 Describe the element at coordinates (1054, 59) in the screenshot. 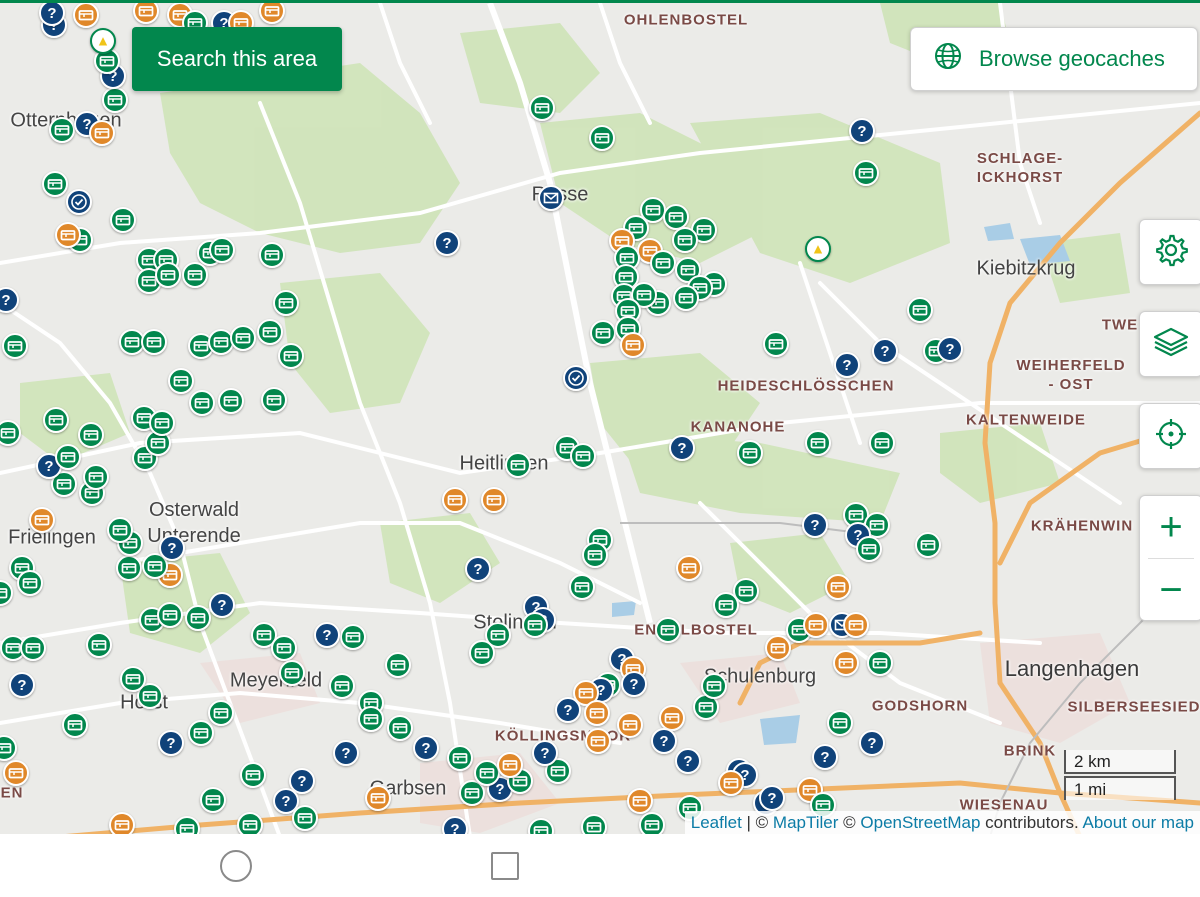

I see `browse-geocaches-button: Browse geocaches` at that location.